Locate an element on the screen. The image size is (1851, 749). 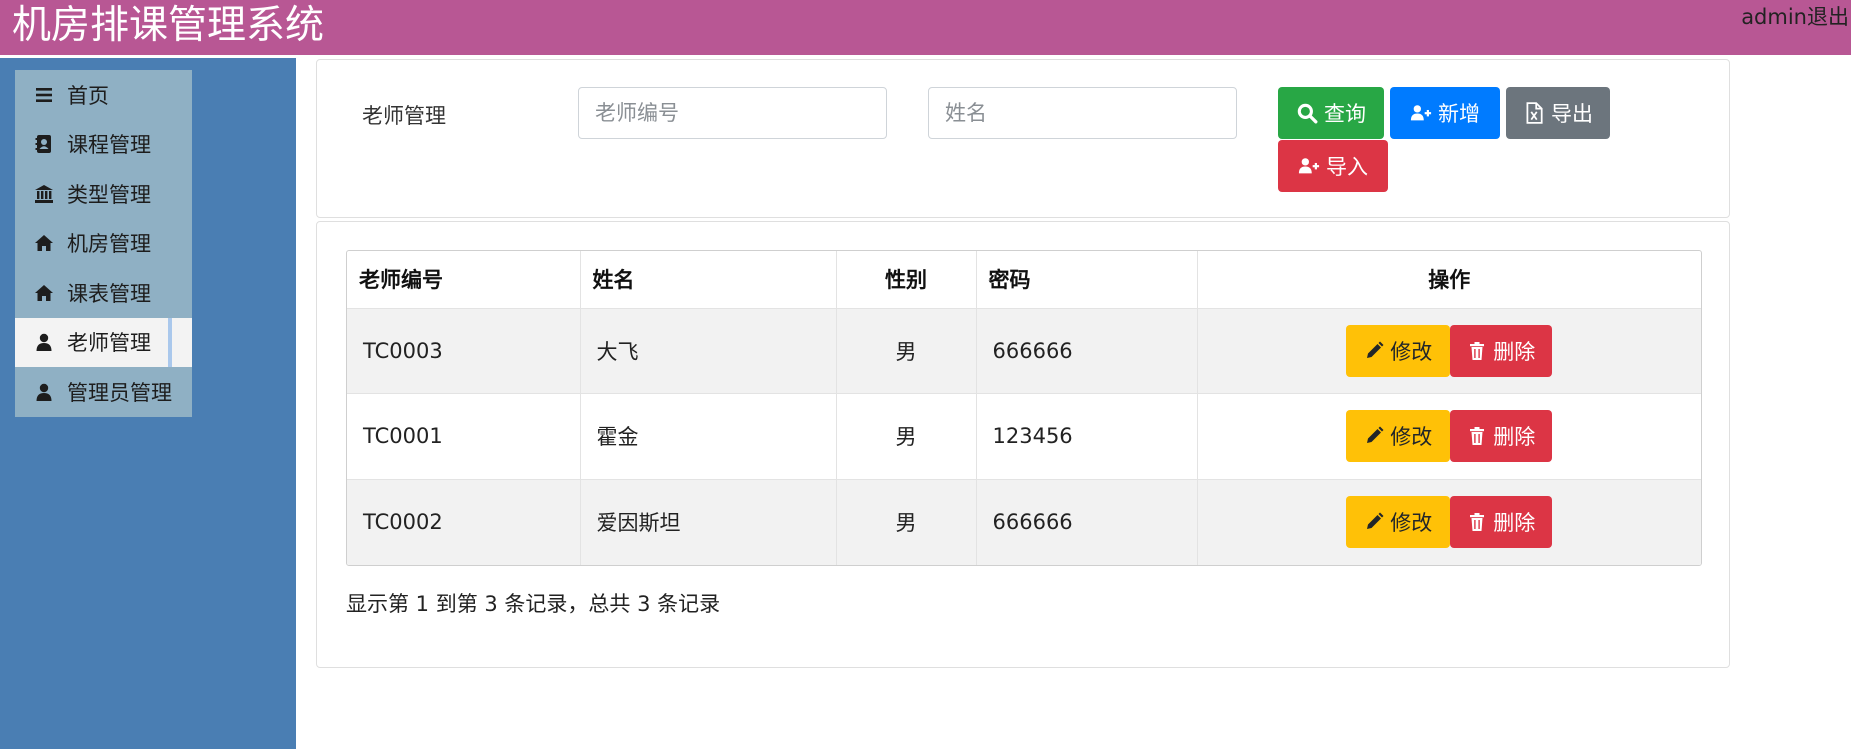
table-row: TC0002 爱因斯坦 男 666666 修改 删除 is located at coordinates (1024, 521).